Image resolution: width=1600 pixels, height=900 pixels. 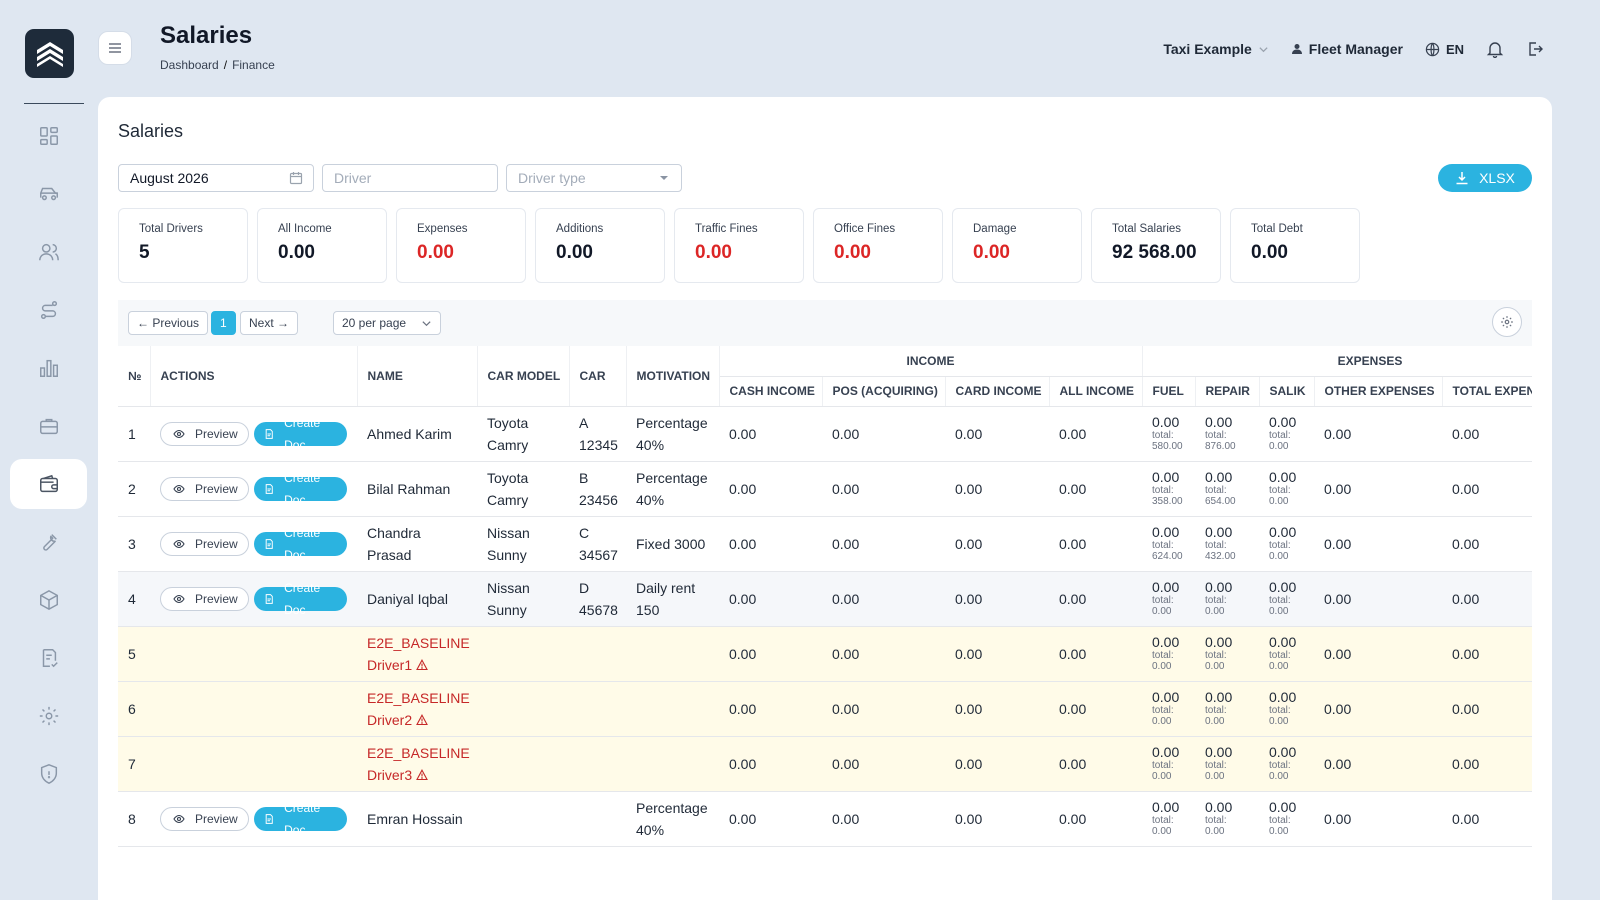 I want to click on menu-toggle-button, so click(x=115, y=48).